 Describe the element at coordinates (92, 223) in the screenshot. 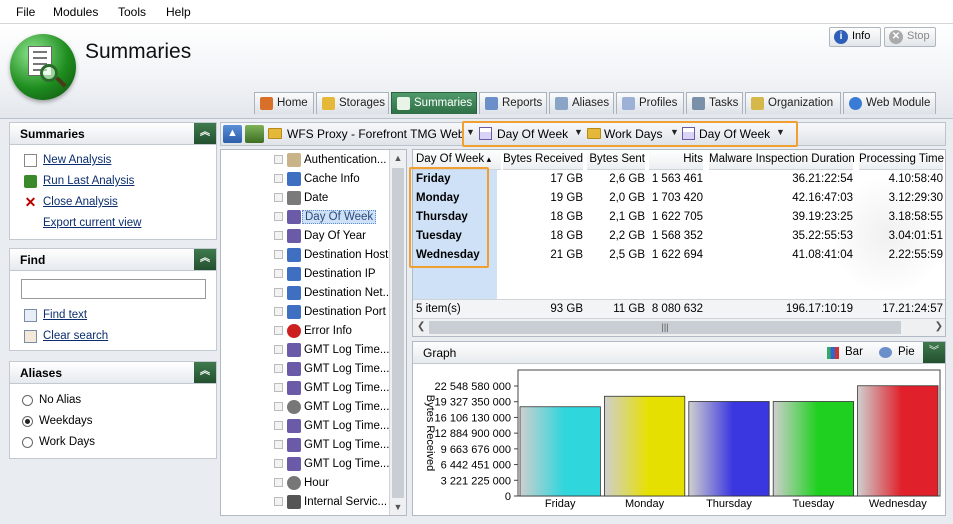

I see `export-view-link: Export current view` at that location.